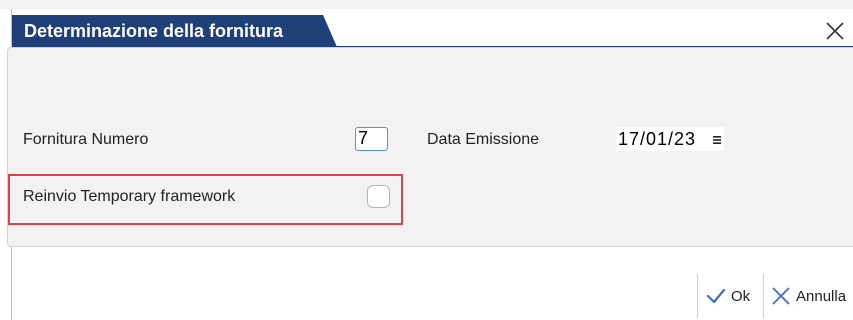  I want to click on fornitura-numero-input: 7, so click(371, 139).